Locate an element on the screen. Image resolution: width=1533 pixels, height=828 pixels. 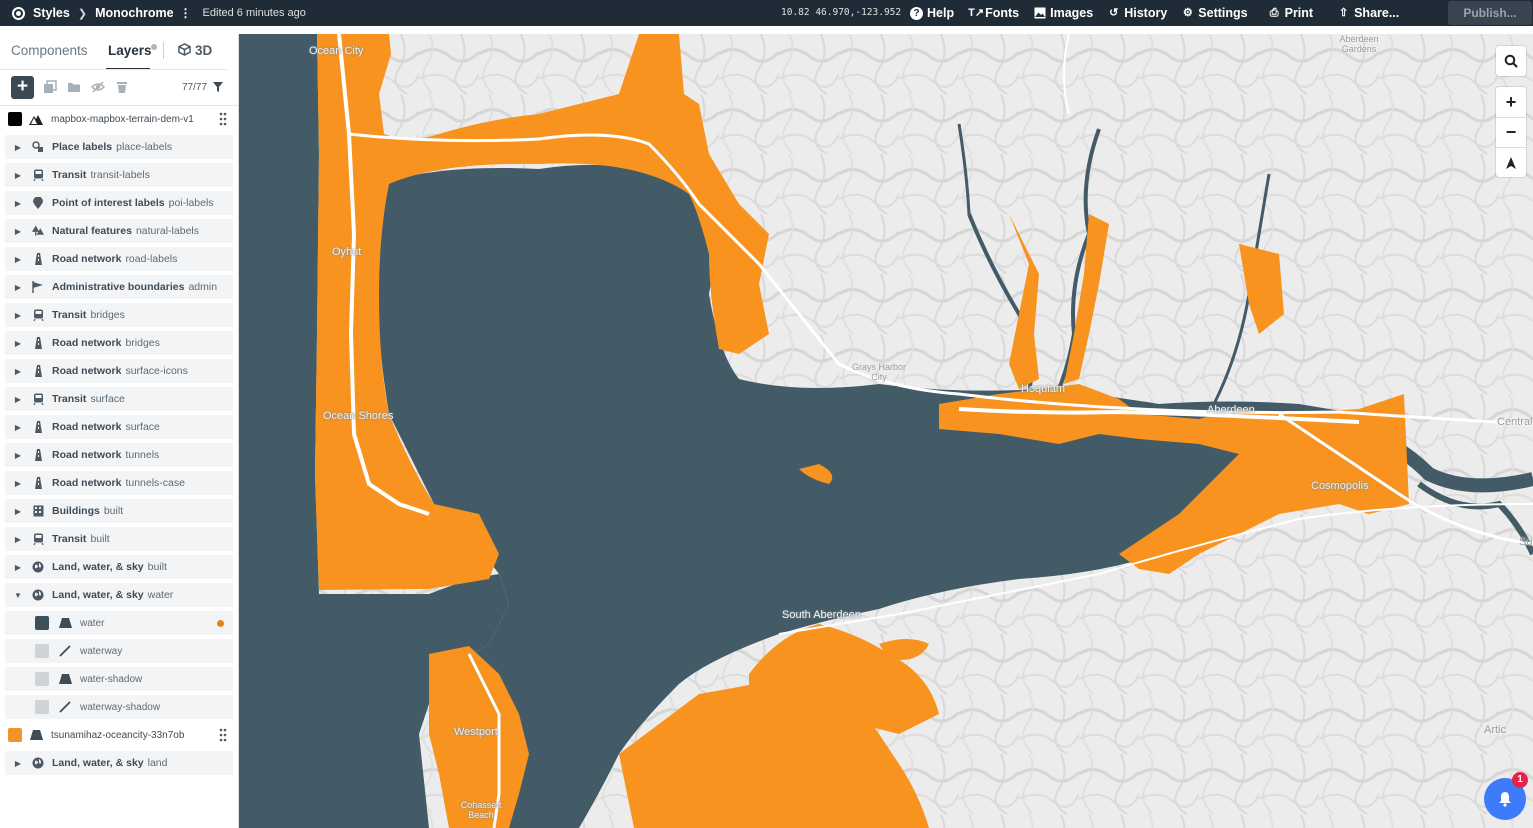
mapbox-logo-icon is located at coordinates (18, 13).